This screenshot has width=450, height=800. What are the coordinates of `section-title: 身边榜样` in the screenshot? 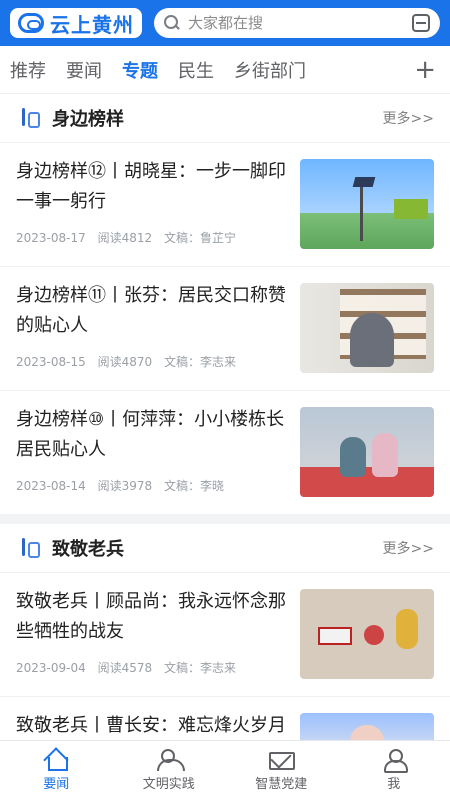 It's located at (88, 119).